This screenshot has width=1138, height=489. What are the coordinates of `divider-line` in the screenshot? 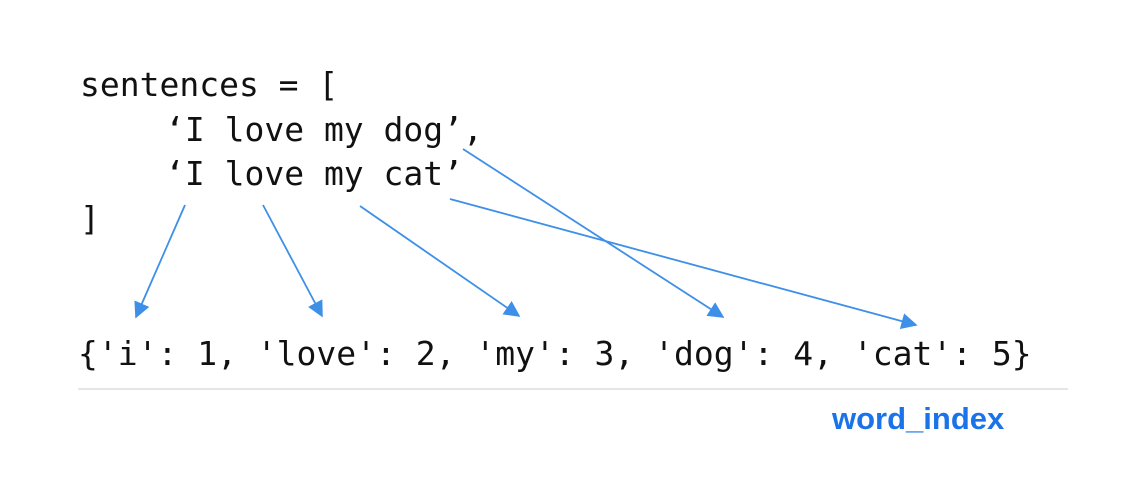 It's located at (573, 389).